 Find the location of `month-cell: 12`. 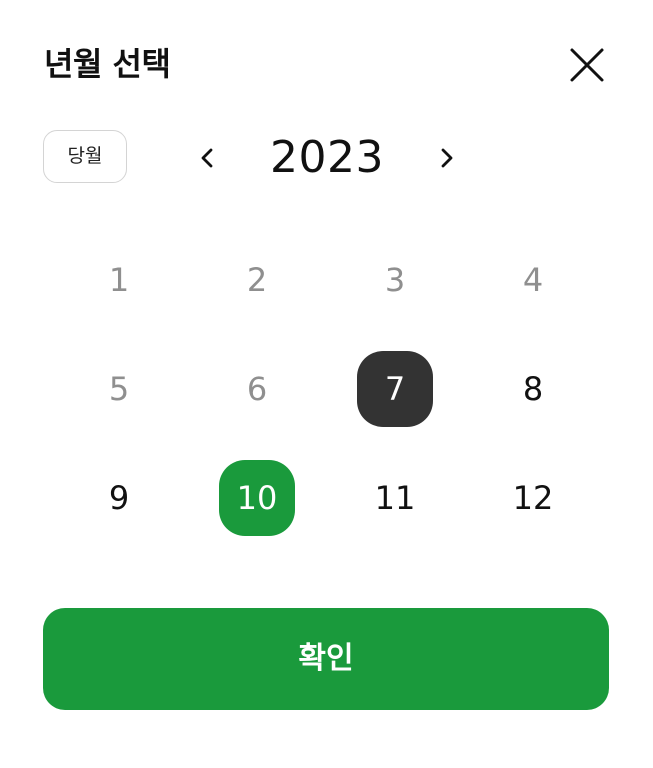

month-cell: 12 is located at coordinates (533, 497).